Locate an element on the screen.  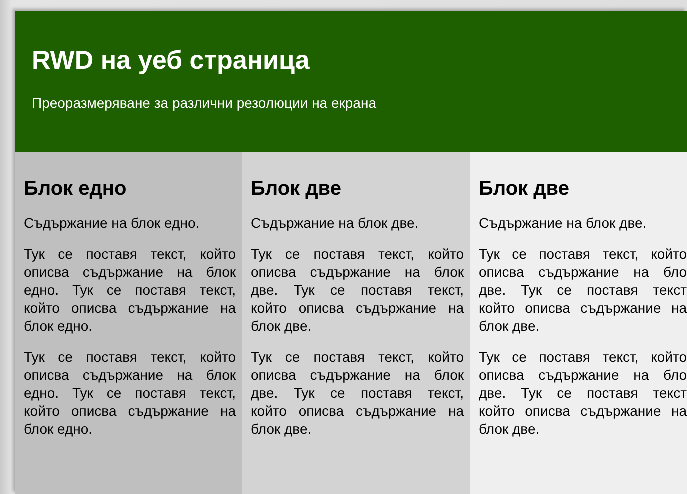
block-intro: Съдържание на блок едно. is located at coordinates (112, 223).